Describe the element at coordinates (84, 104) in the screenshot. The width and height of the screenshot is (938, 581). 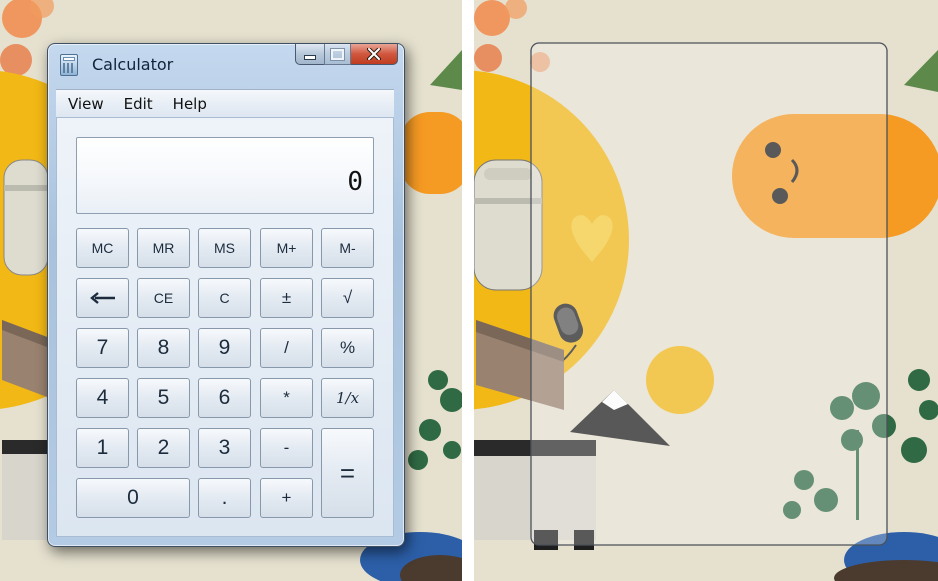
I see `menu-view: View` at that location.